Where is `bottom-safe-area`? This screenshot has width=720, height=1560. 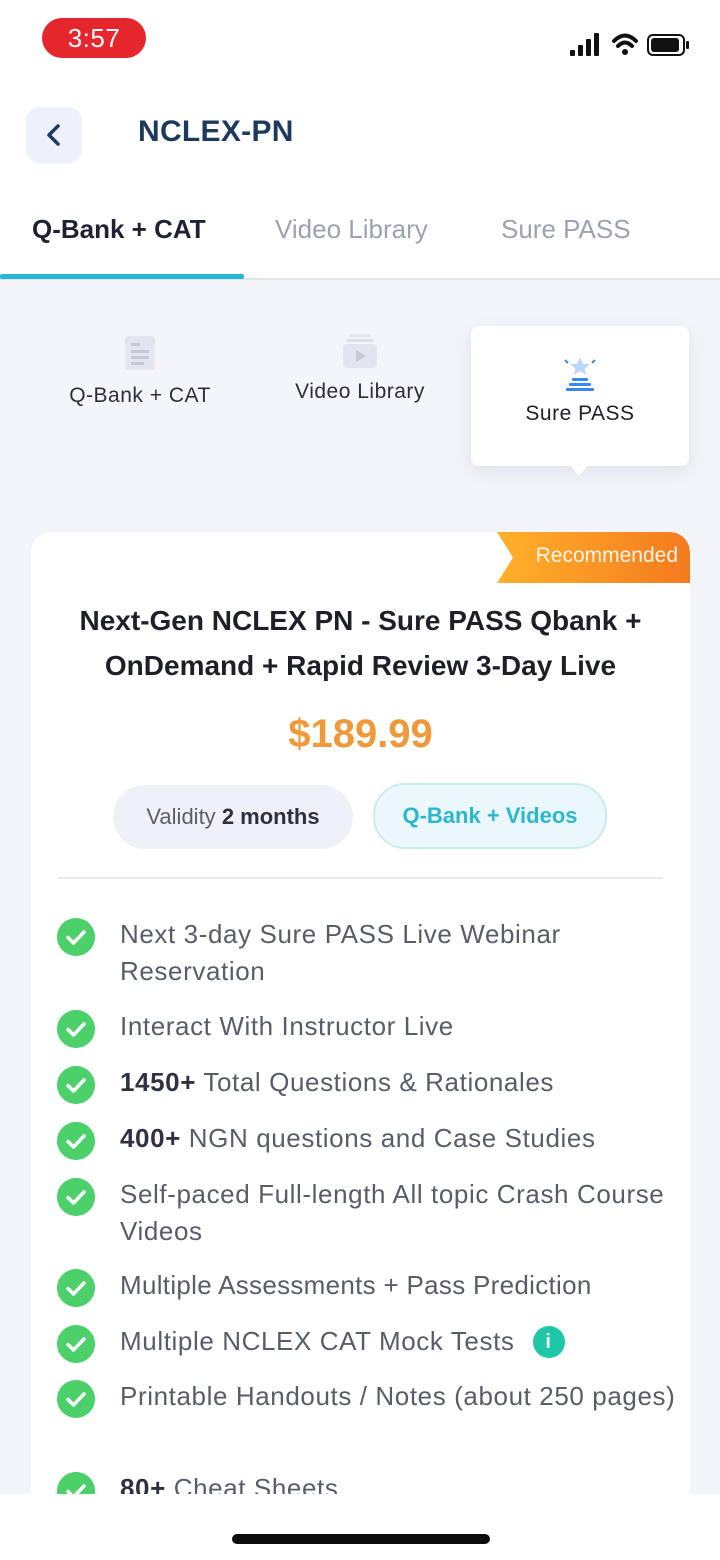 bottom-safe-area is located at coordinates (360, 1527).